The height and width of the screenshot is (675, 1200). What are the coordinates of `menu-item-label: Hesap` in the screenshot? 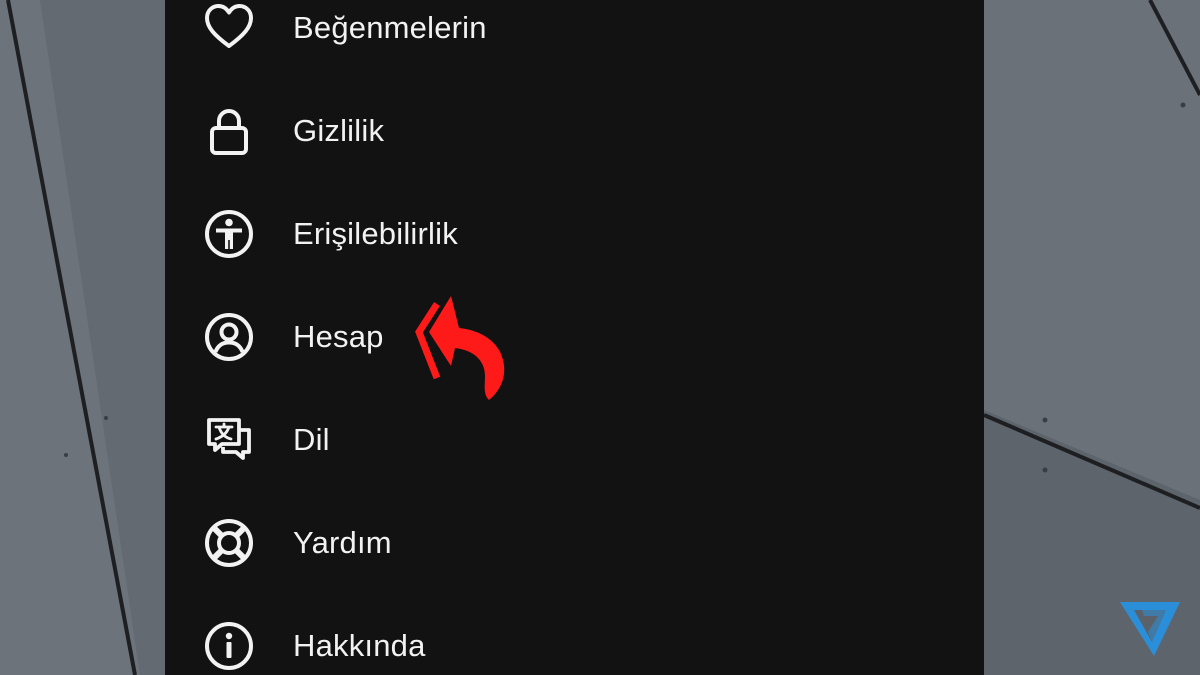 It's located at (338, 336).